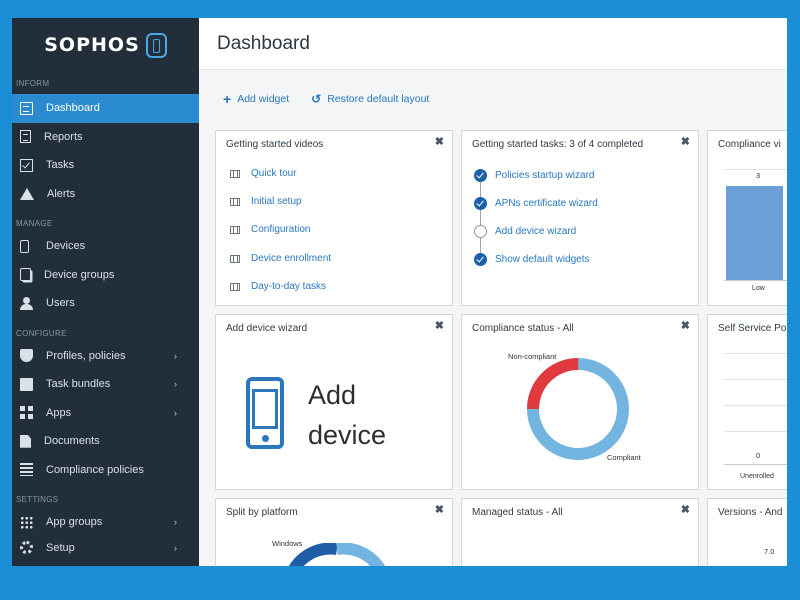 This screenshot has height=600, width=800. What do you see at coordinates (105, 303) in the screenshot?
I see `sidebar-item-users: Users` at bounding box center [105, 303].